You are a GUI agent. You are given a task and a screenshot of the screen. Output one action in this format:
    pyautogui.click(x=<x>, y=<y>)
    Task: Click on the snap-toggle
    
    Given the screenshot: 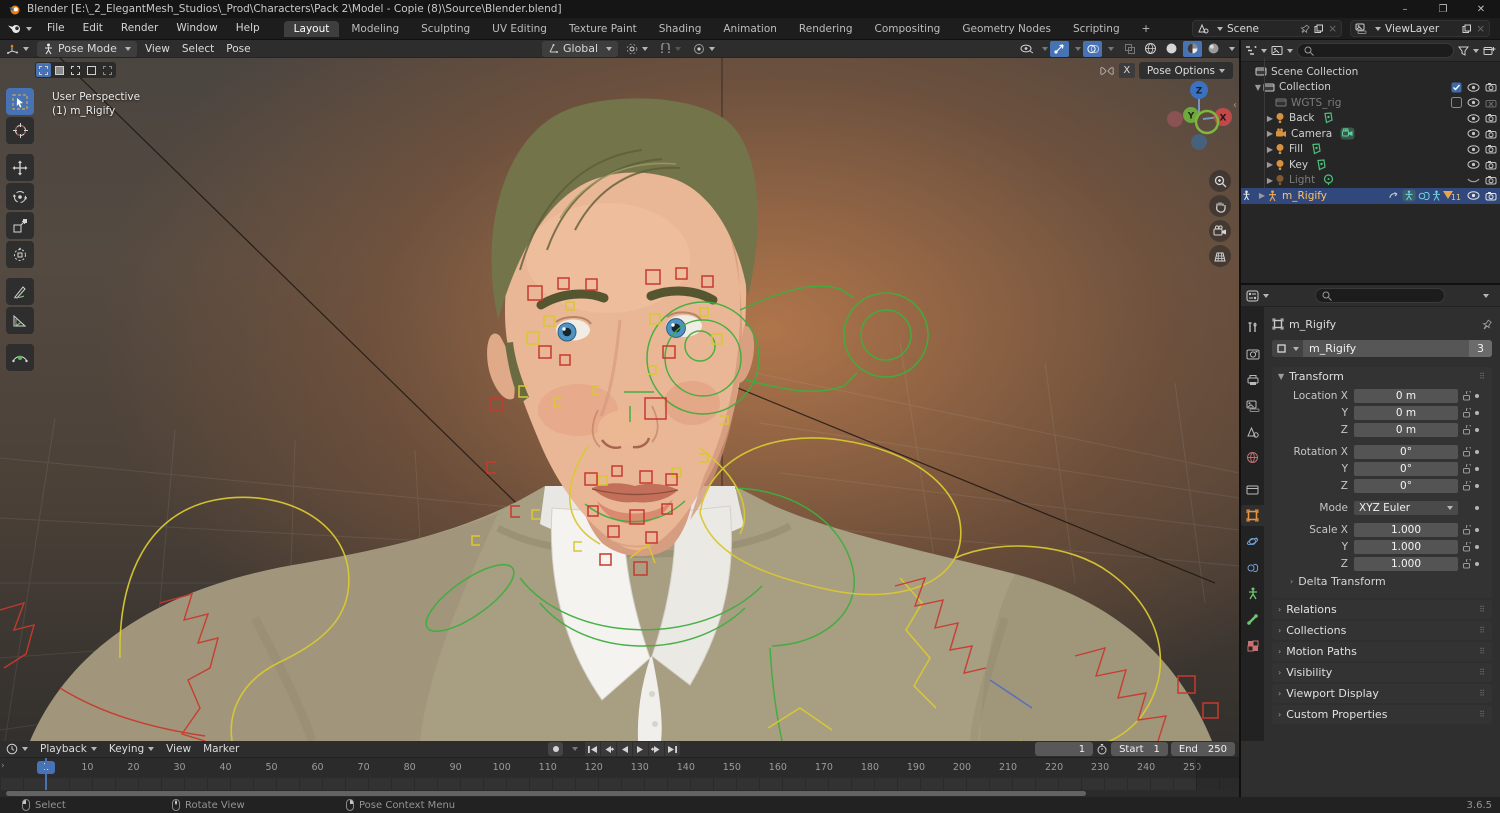 What is the action you would take?
    pyautogui.click(x=670, y=49)
    